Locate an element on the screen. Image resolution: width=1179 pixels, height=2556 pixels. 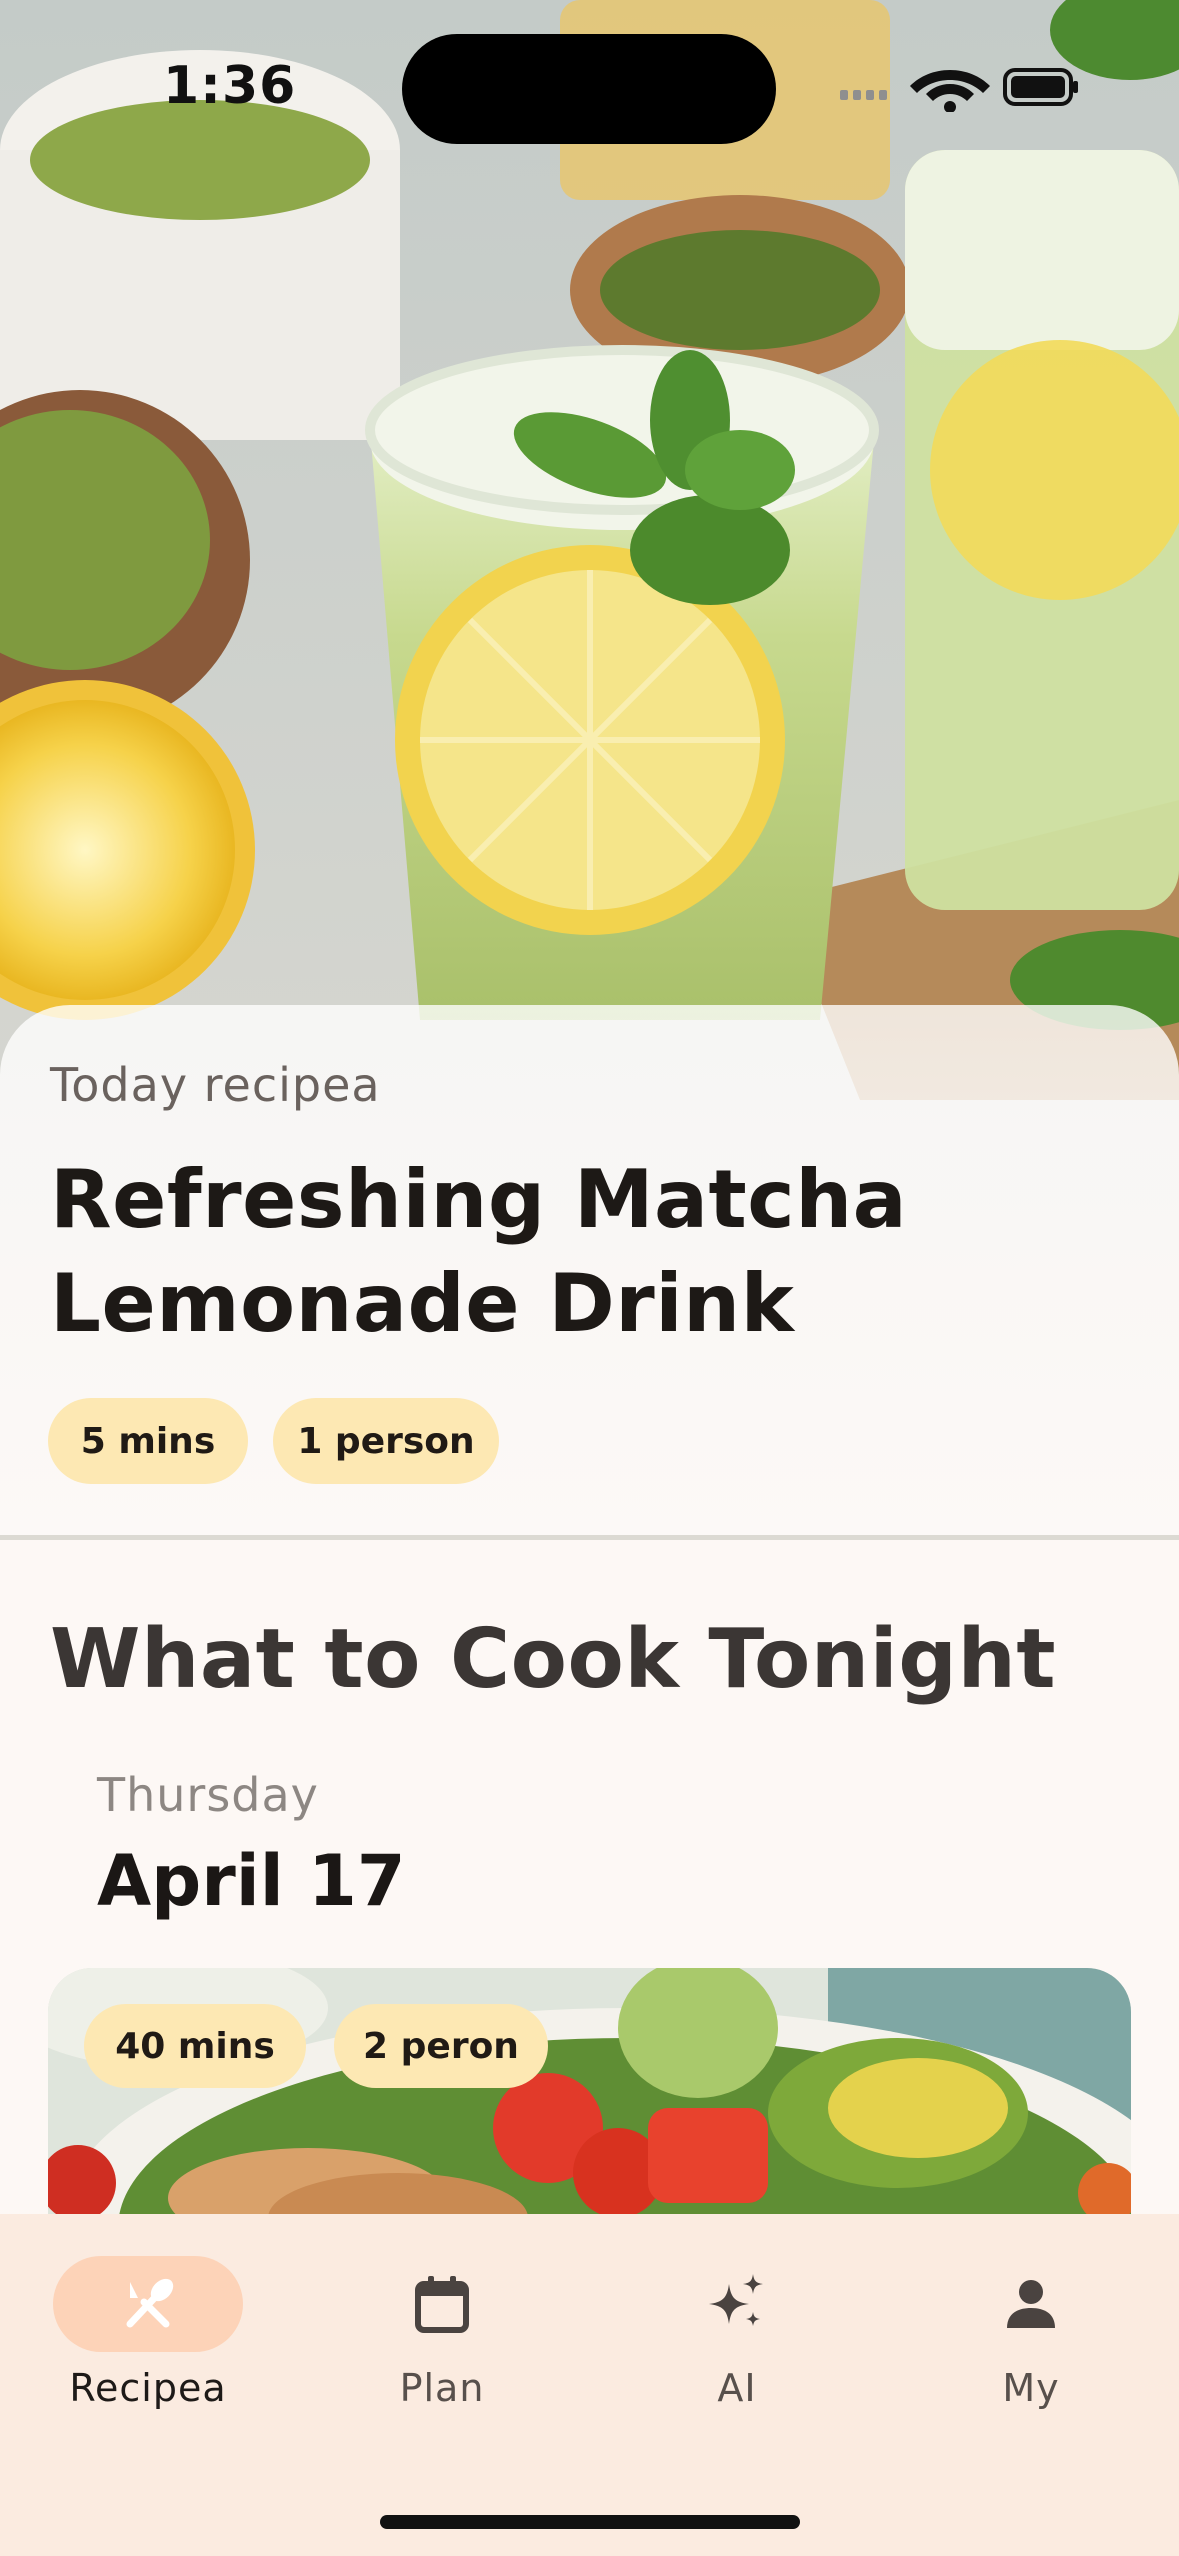
tab-label: AI is located at coordinates (737, 2388).